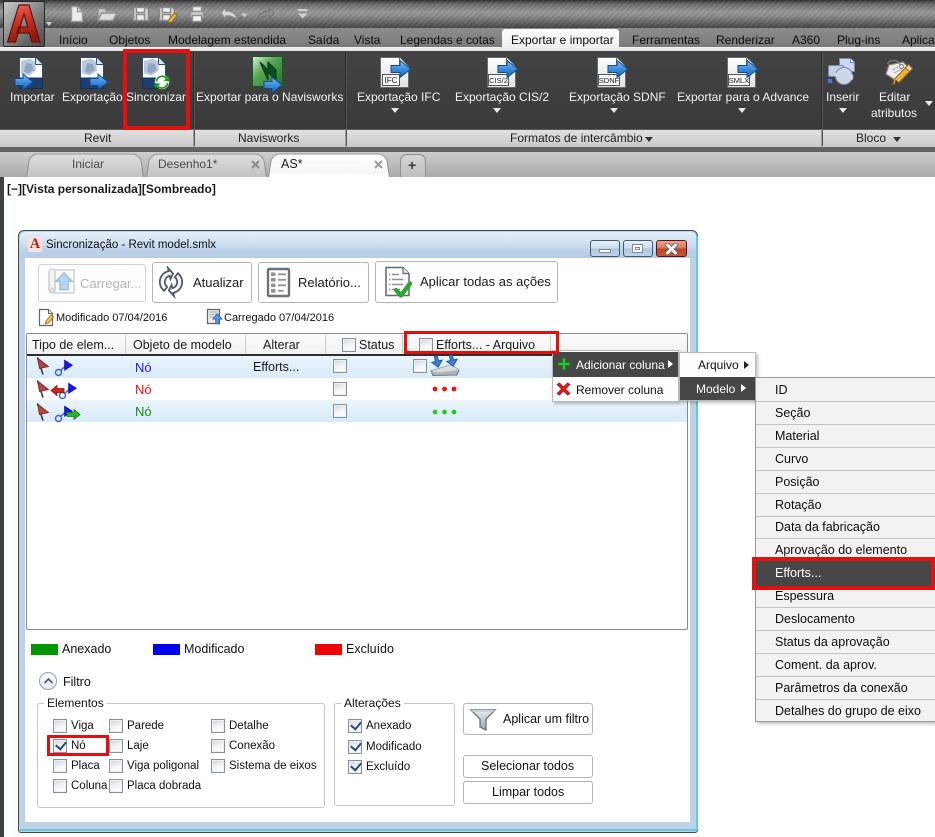 The height and width of the screenshot is (837, 935). Describe the element at coordinates (498, 80) in the screenshot. I see `svg-text: CIS/2` at that location.